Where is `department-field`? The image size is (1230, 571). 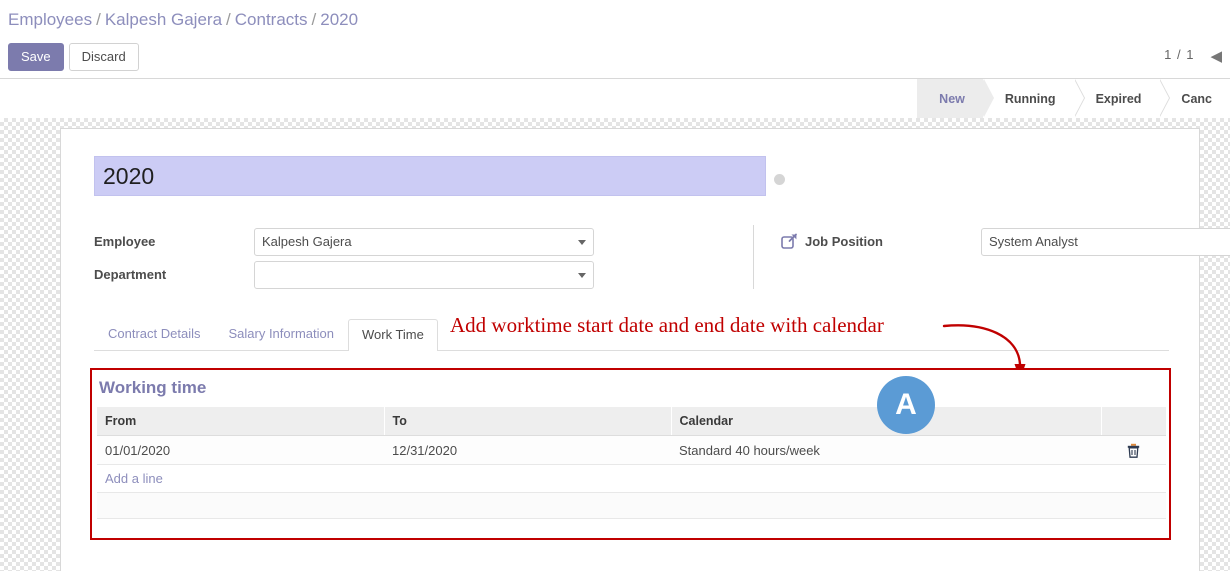 department-field is located at coordinates (424, 274).